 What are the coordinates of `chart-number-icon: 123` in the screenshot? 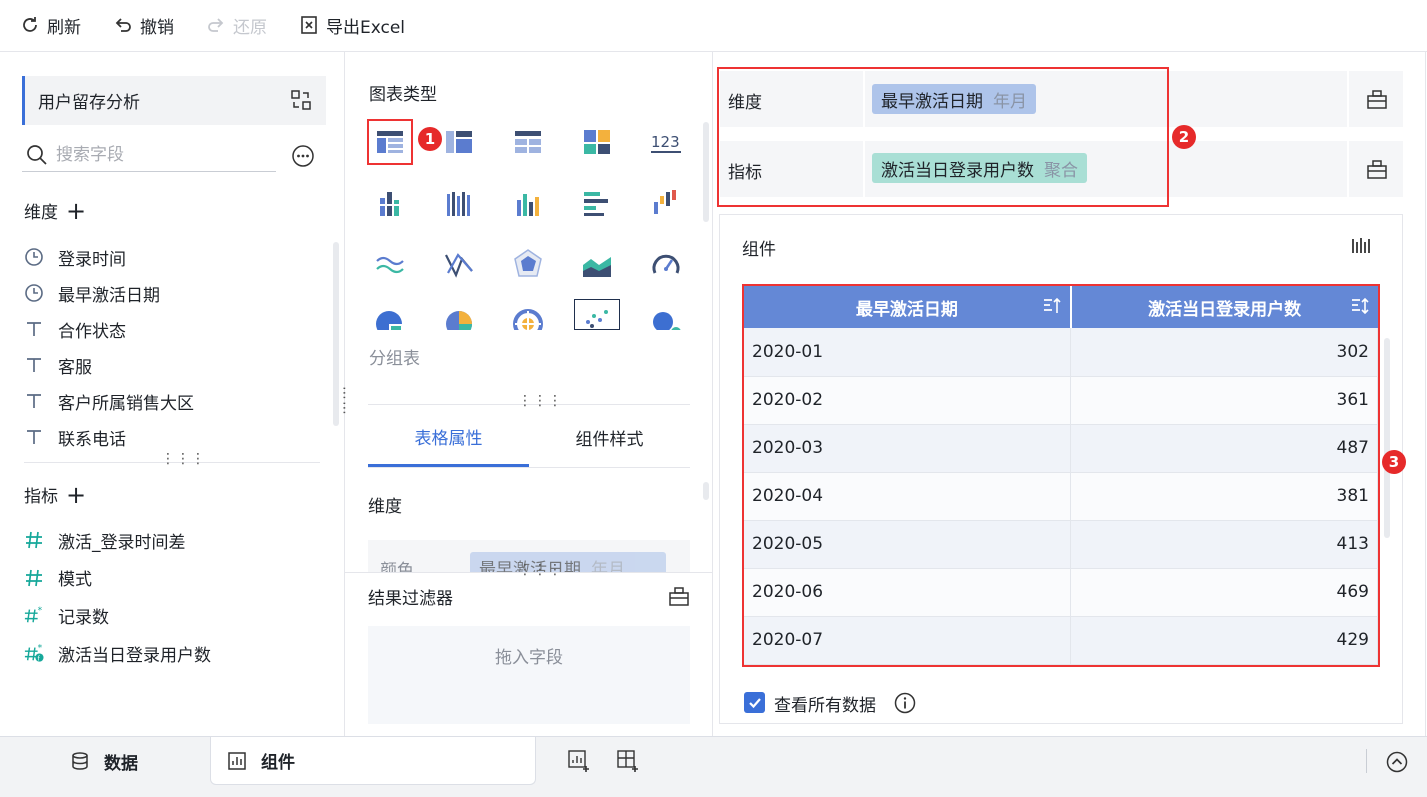 It's located at (666, 142).